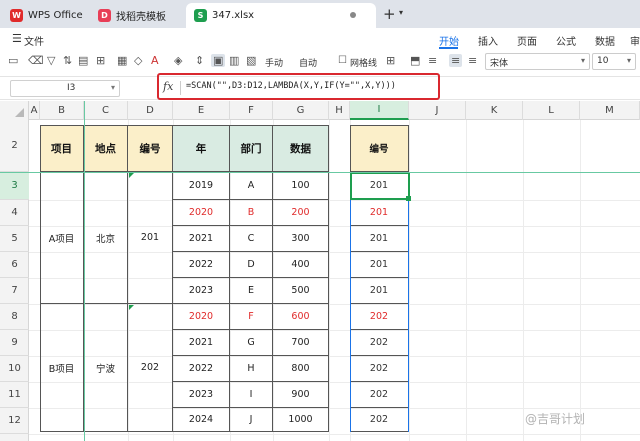 Image resolution: width=640 pixels, height=441 pixels. Describe the element at coordinates (432, 60) in the screenshot. I see `align-left-icon: ≡` at that location.